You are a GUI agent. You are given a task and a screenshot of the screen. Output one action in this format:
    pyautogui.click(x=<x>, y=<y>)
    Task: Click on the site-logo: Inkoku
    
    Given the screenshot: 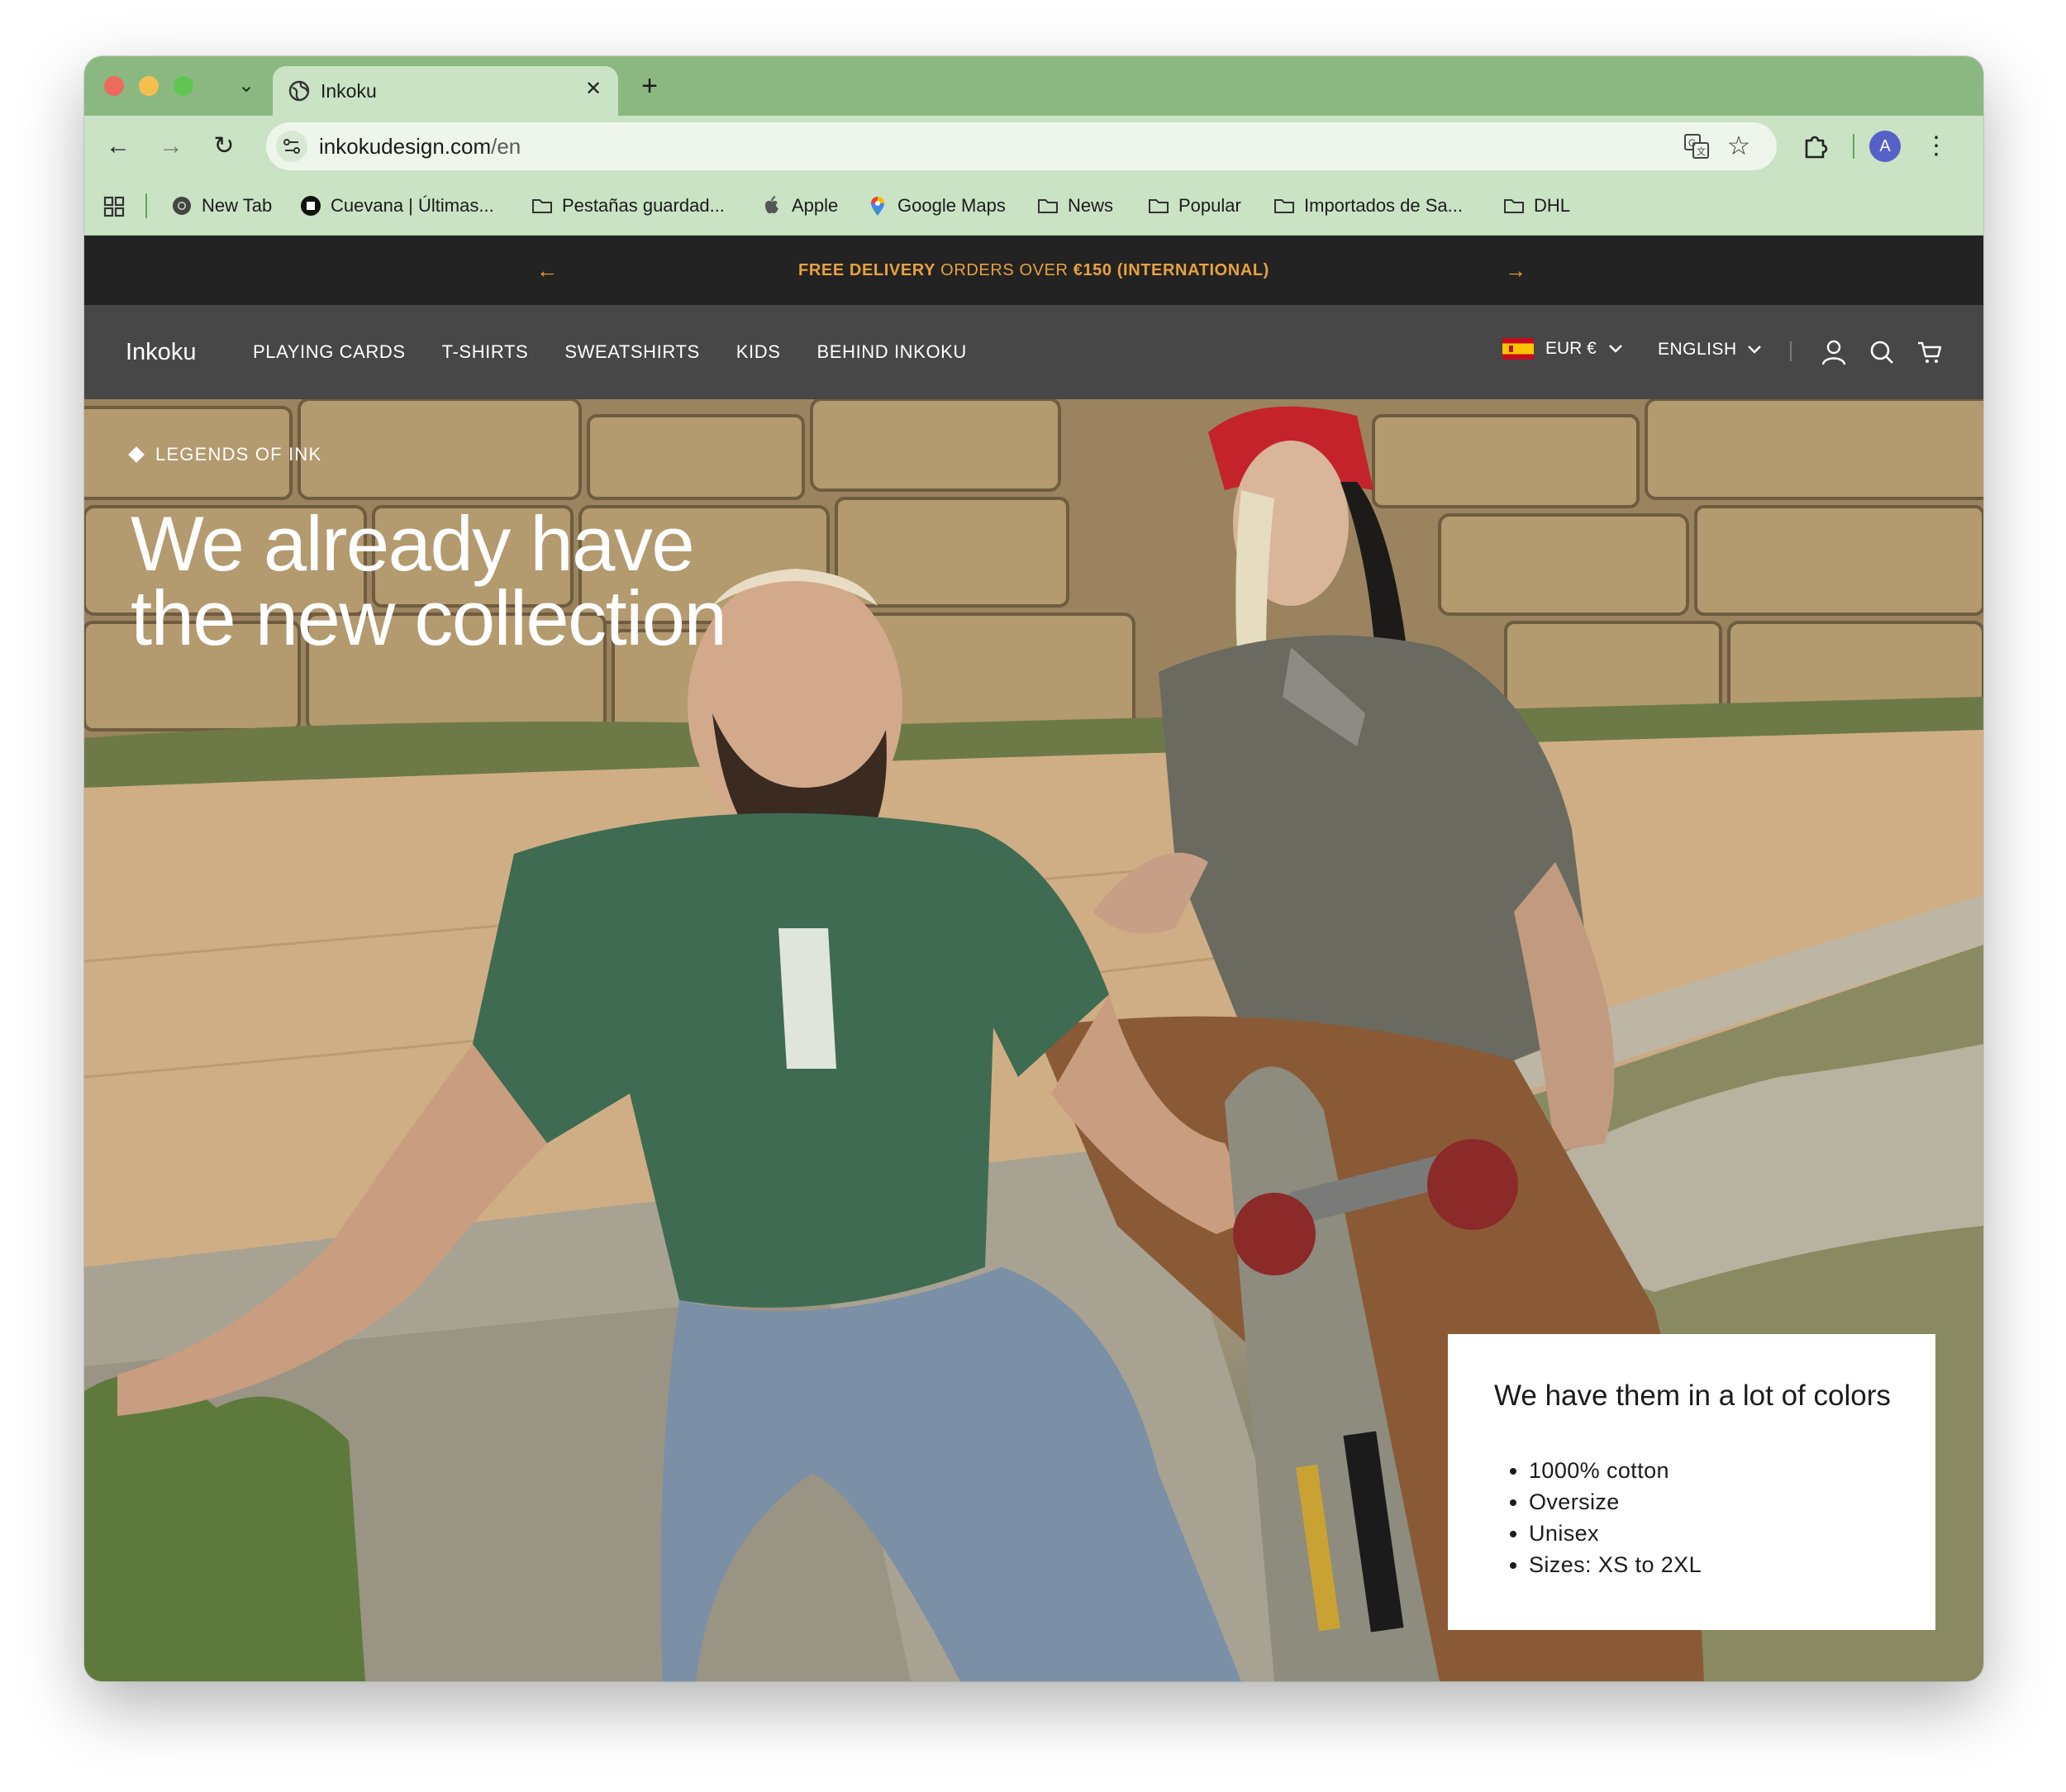 What is the action you would take?
    pyautogui.click(x=161, y=352)
    